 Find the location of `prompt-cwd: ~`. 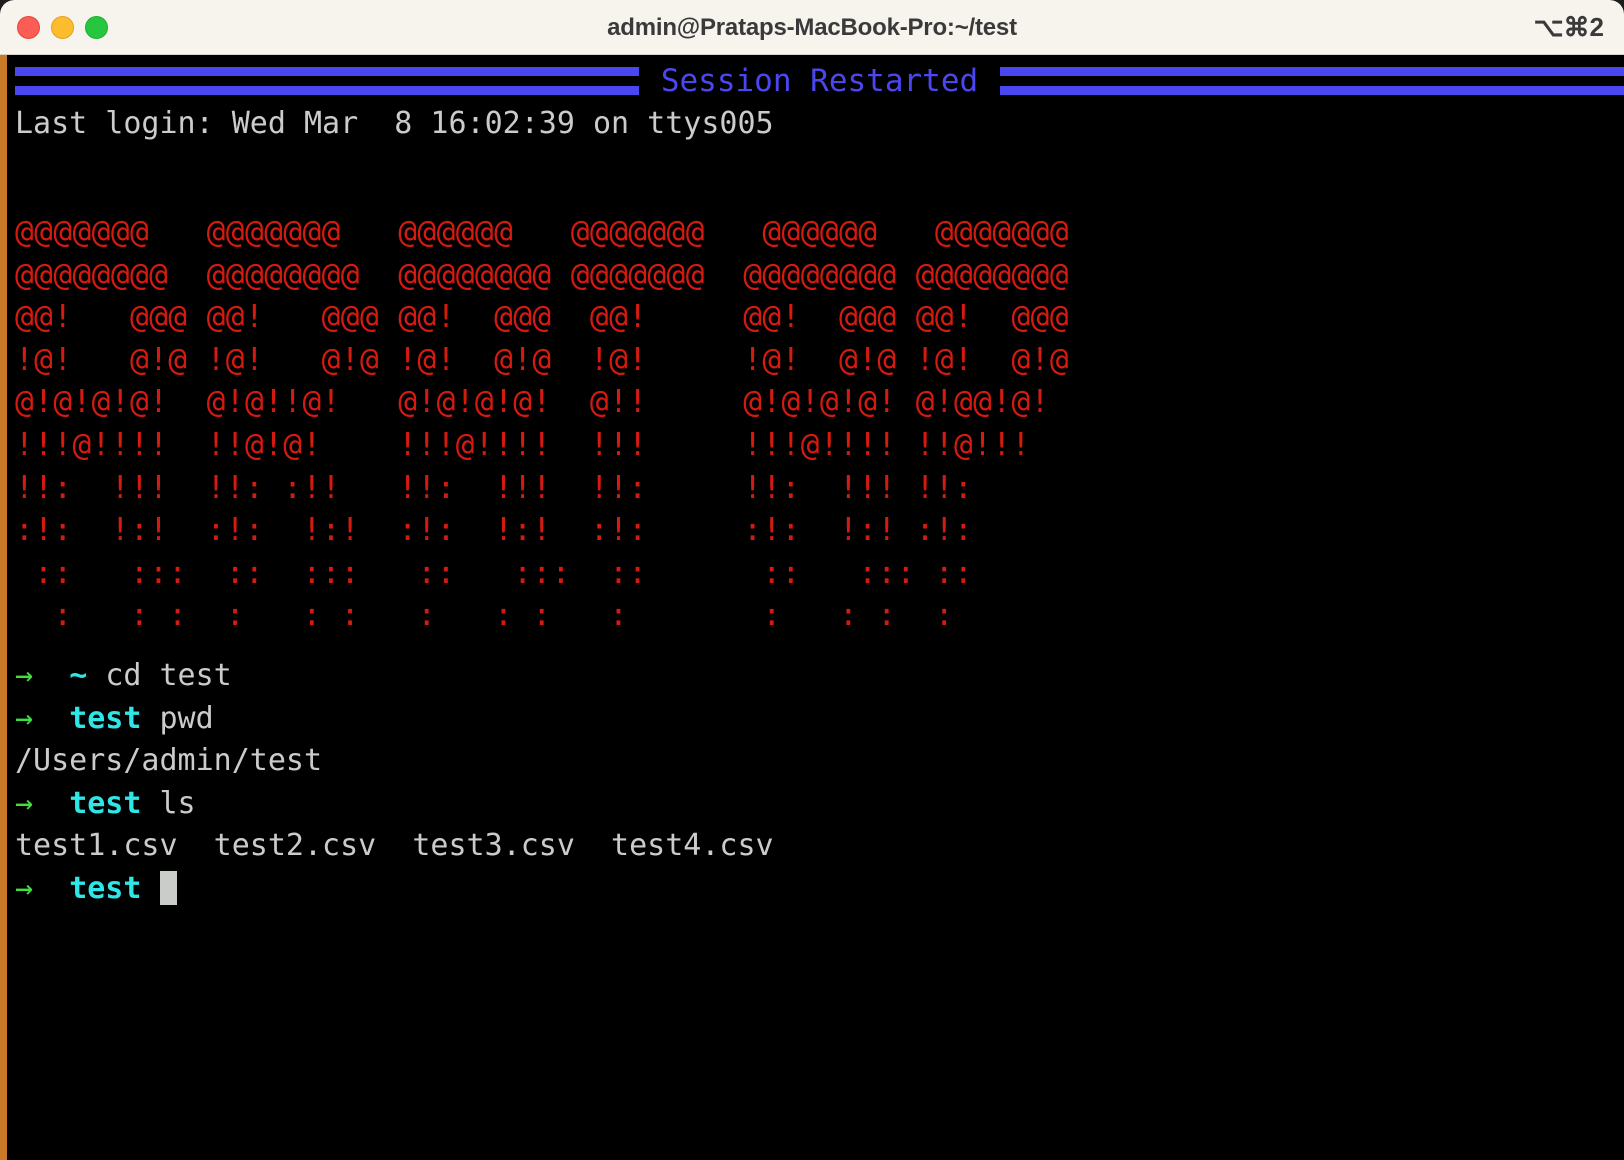

prompt-cwd: ~ is located at coordinates (78, 675).